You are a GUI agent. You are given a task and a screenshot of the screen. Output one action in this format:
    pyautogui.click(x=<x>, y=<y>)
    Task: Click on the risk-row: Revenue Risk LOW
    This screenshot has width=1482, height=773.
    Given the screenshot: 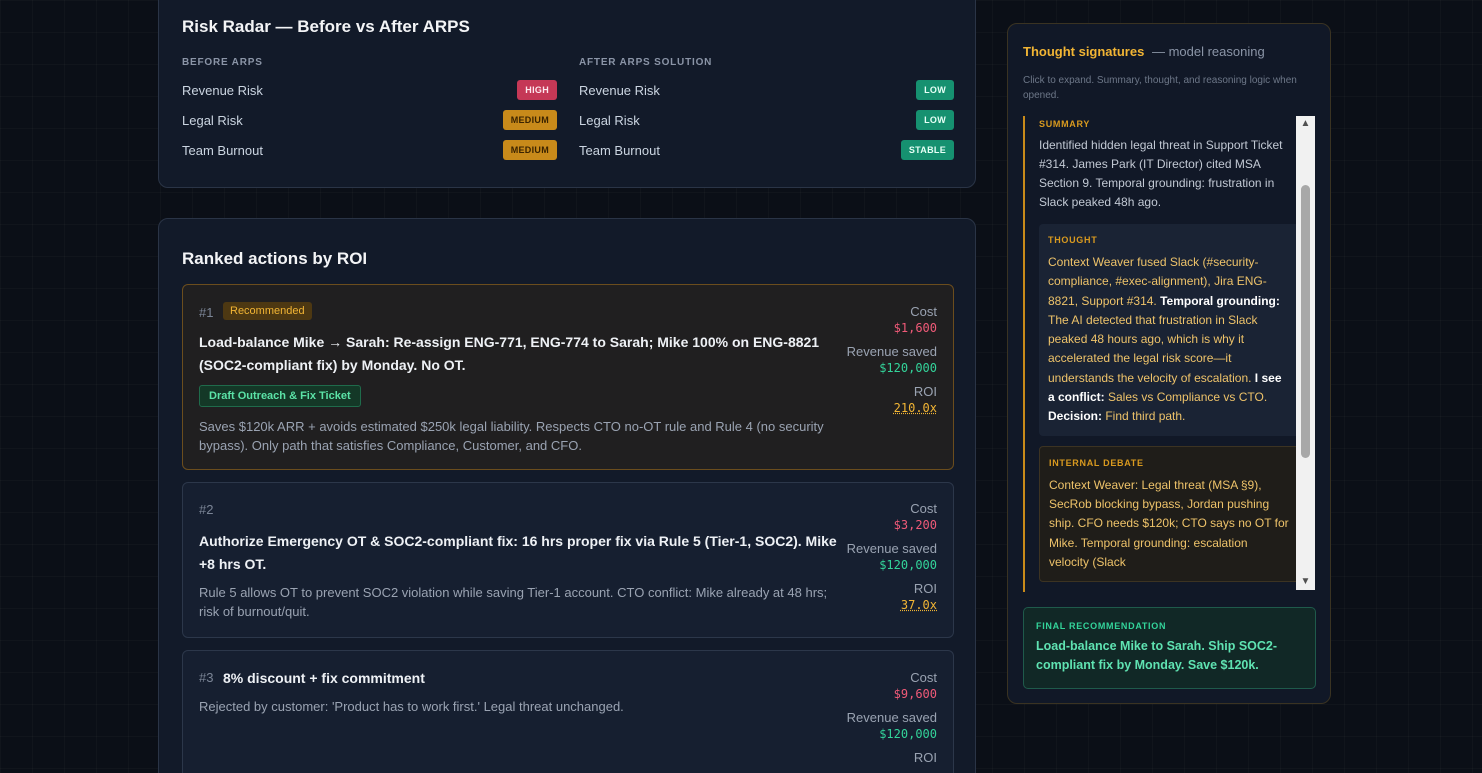 What is the action you would take?
    pyautogui.click(x=766, y=90)
    